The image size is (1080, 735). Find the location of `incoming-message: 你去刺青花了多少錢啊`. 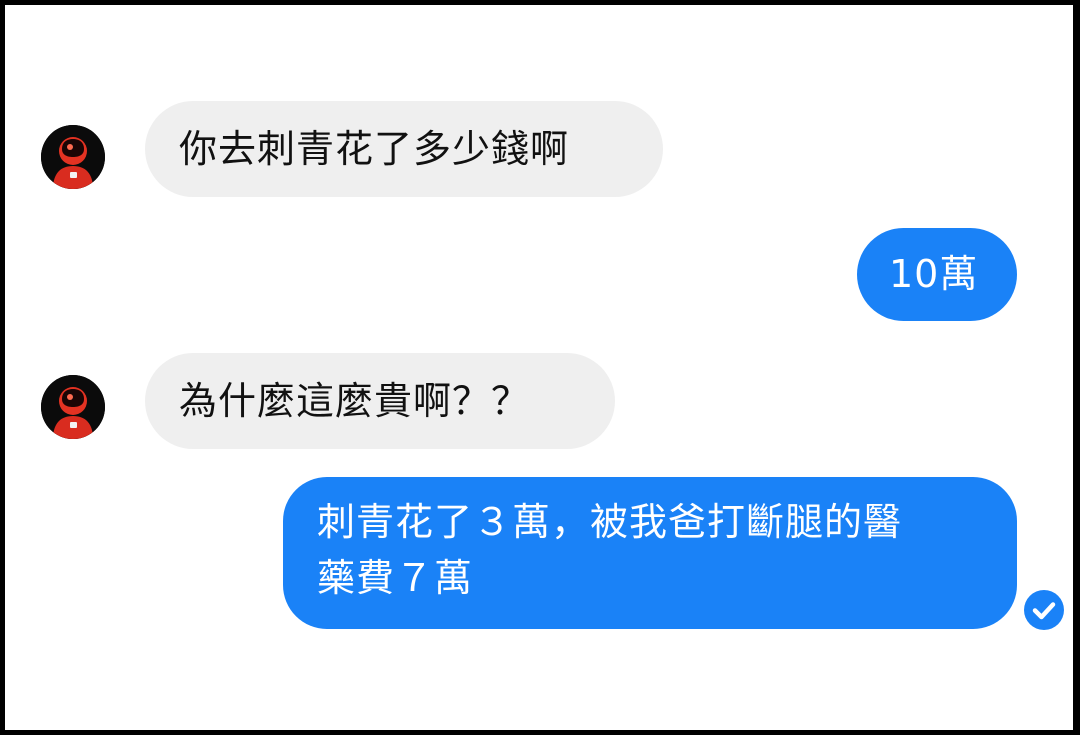

incoming-message: 你去刺青花了多少錢啊 is located at coordinates (404, 149).